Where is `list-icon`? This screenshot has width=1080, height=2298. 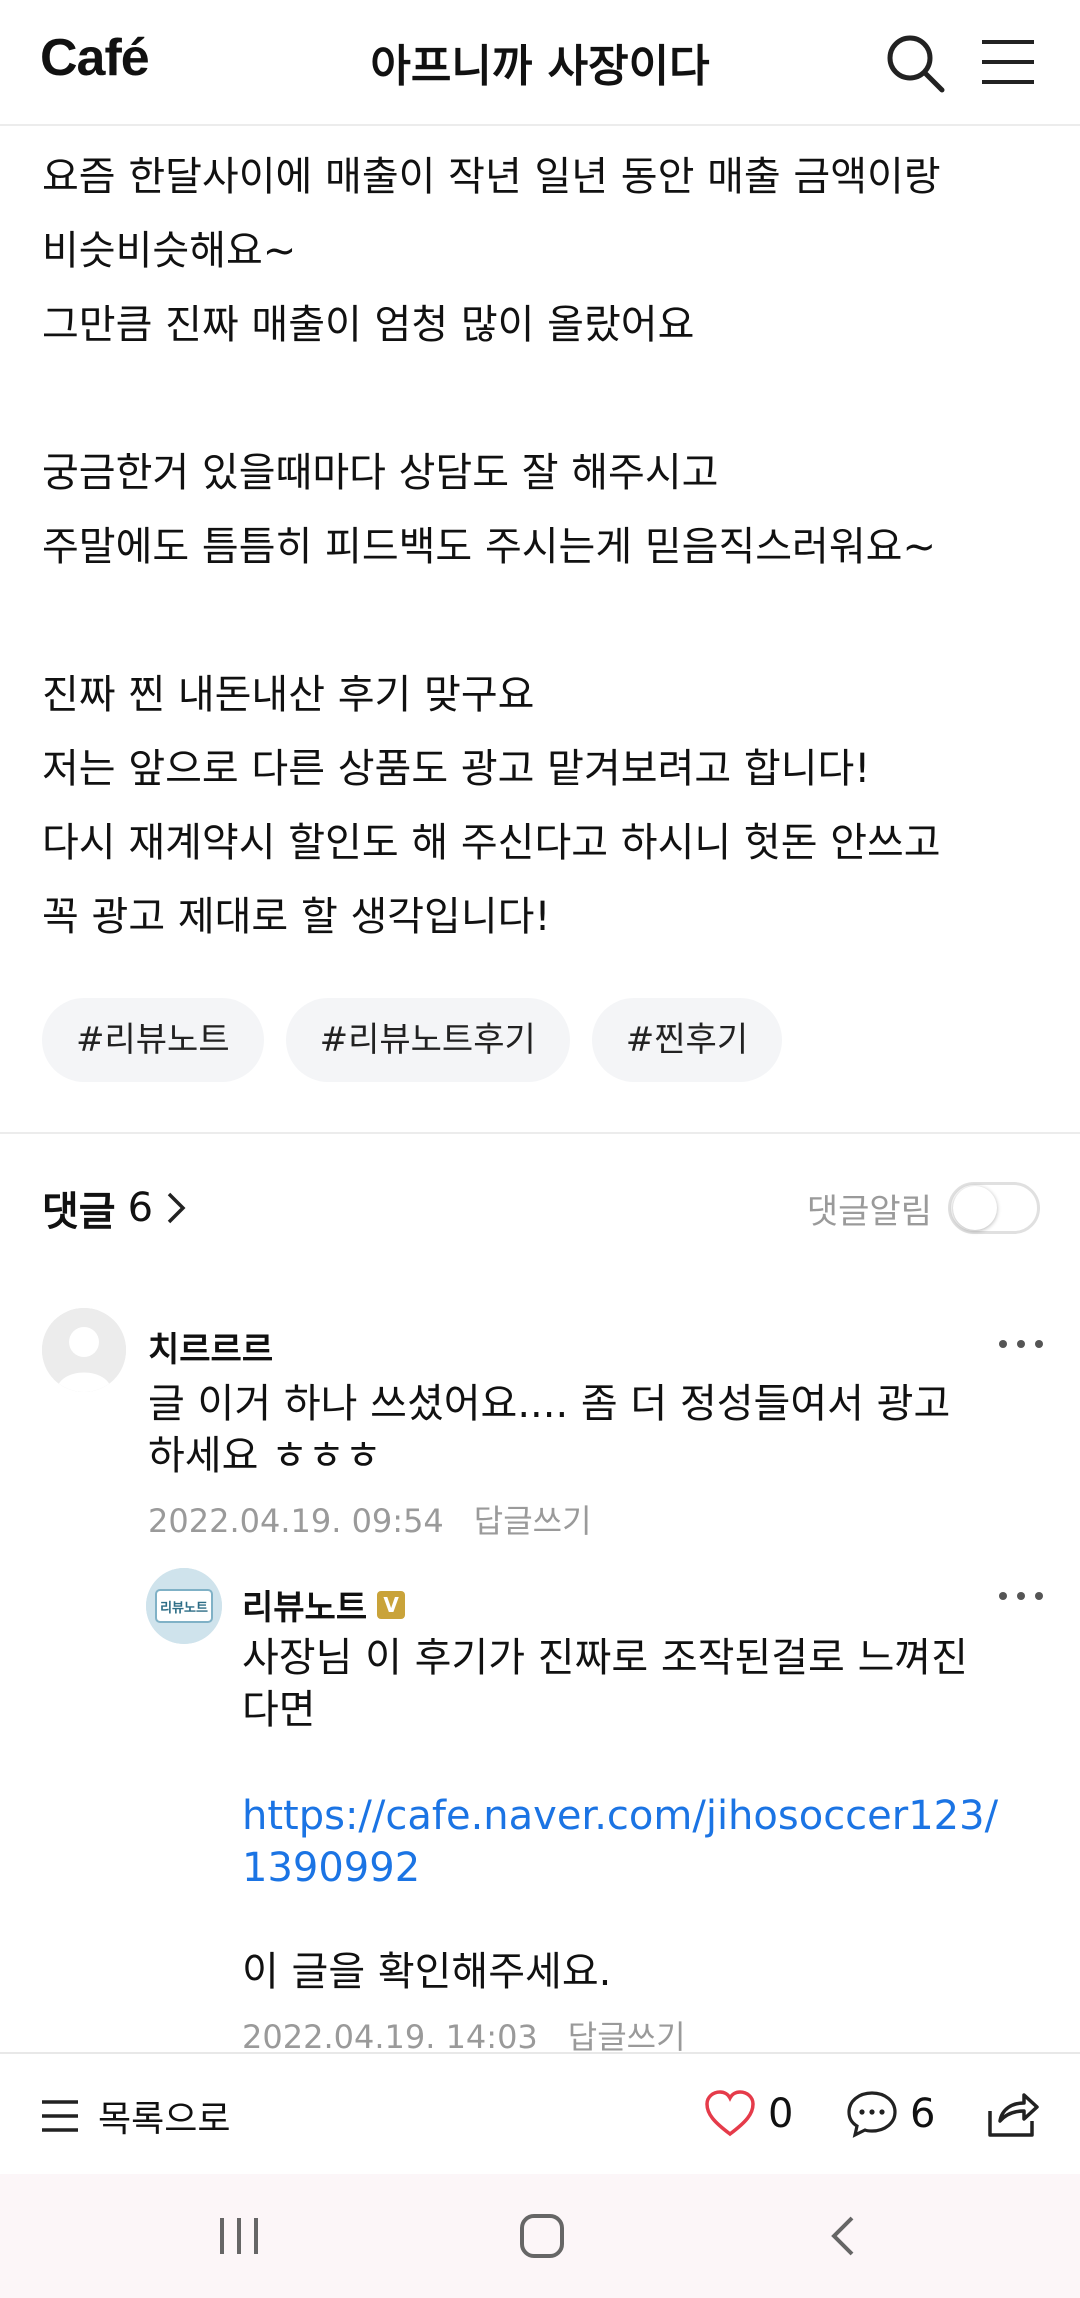
list-icon is located at coordinates (60, 2116).